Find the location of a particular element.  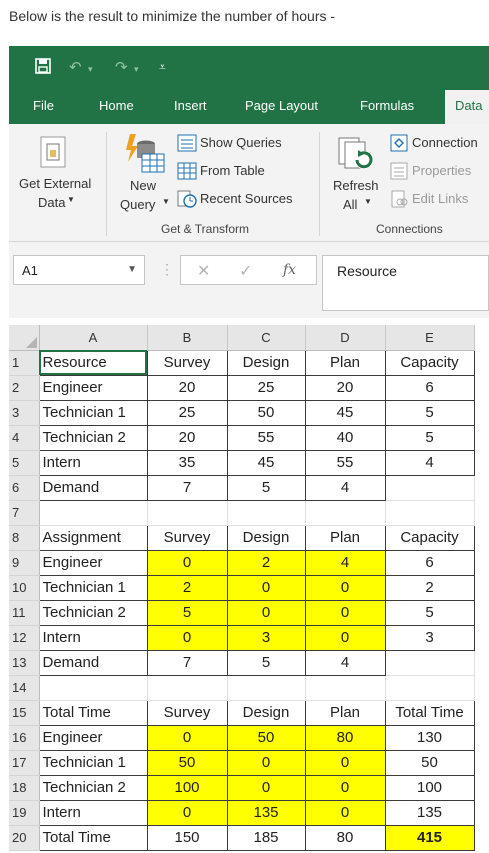

cell-b7 is located at coordinates (187, 513).